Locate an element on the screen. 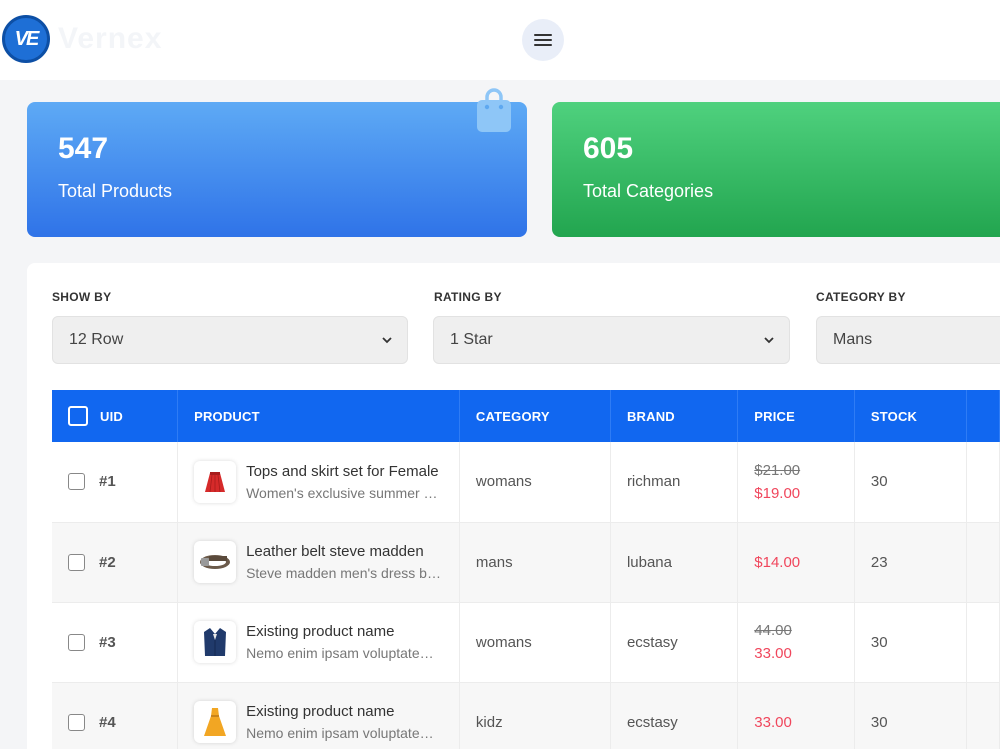  row-old-price: $21.00 is located at coordinates (777, 470).